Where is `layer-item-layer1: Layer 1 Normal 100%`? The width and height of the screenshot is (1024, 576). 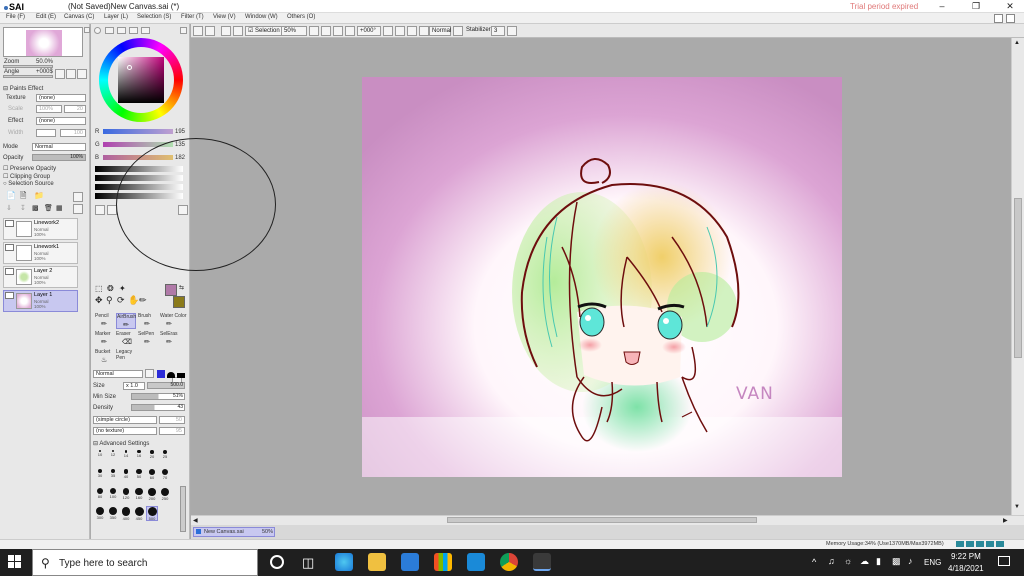 layer-item-layer1: Layer 1 Normal 100% is located at coordinates (40, 301).